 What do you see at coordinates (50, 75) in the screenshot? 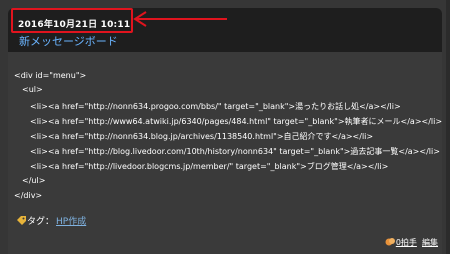
I see `code-line: <div id="menu">` at bounding box center [50, 75].